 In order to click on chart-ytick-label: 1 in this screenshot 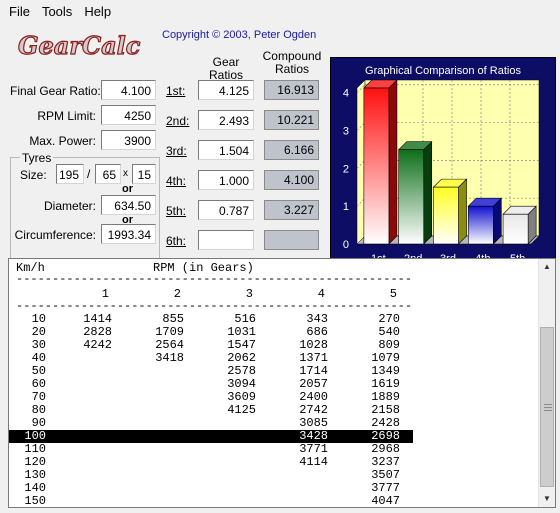, I will do `click(346, 207)`.